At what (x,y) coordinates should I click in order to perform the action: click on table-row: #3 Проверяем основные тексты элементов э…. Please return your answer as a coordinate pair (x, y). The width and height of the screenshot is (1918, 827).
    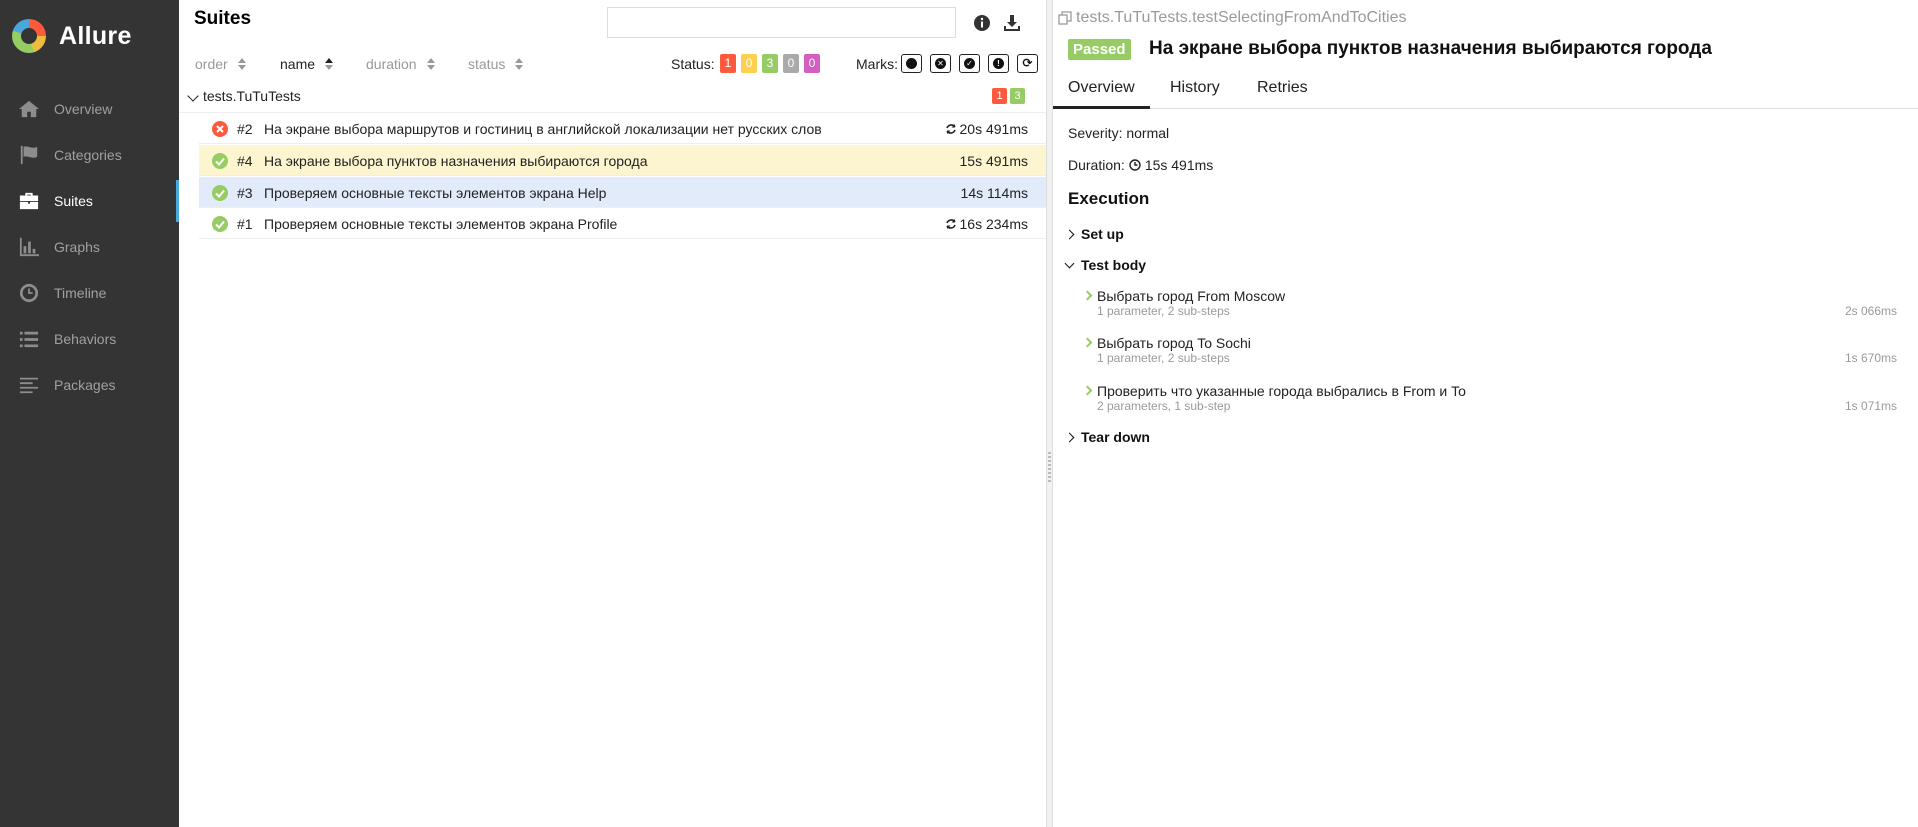
    Looking at the image, I should click on (622, 192).